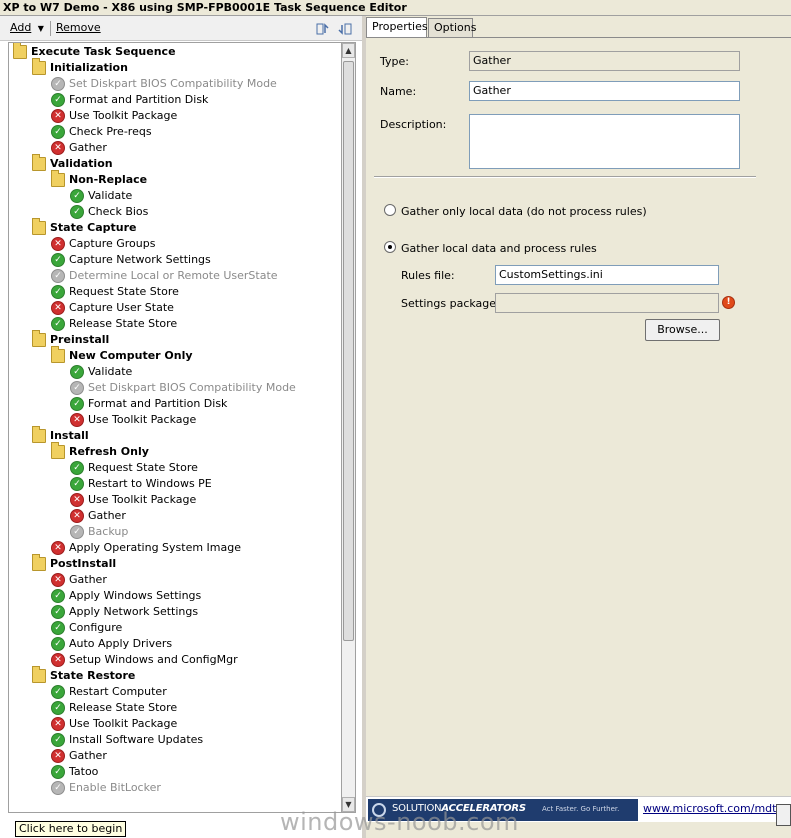 This screenshot has width=791, height=838. I want to click on radio-process-rules-label: Gather local data and process rules, so click(499, 248).